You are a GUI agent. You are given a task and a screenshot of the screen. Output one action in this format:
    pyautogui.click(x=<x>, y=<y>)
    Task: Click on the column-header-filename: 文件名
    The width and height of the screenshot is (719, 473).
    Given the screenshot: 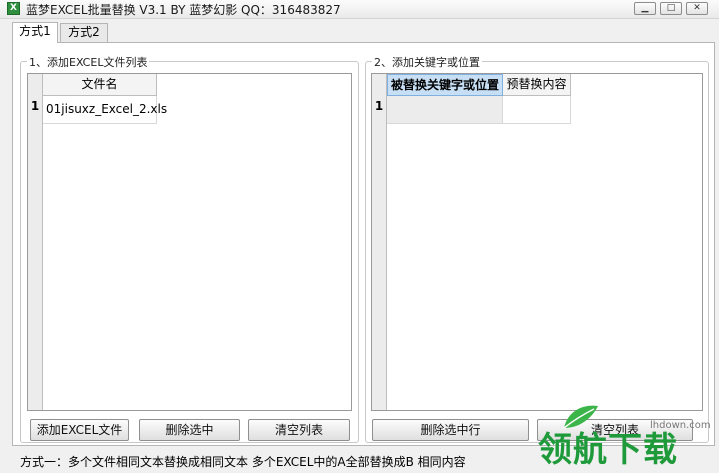 What is the action you would take?
    pyautogui.click(x=100, y=85)
    